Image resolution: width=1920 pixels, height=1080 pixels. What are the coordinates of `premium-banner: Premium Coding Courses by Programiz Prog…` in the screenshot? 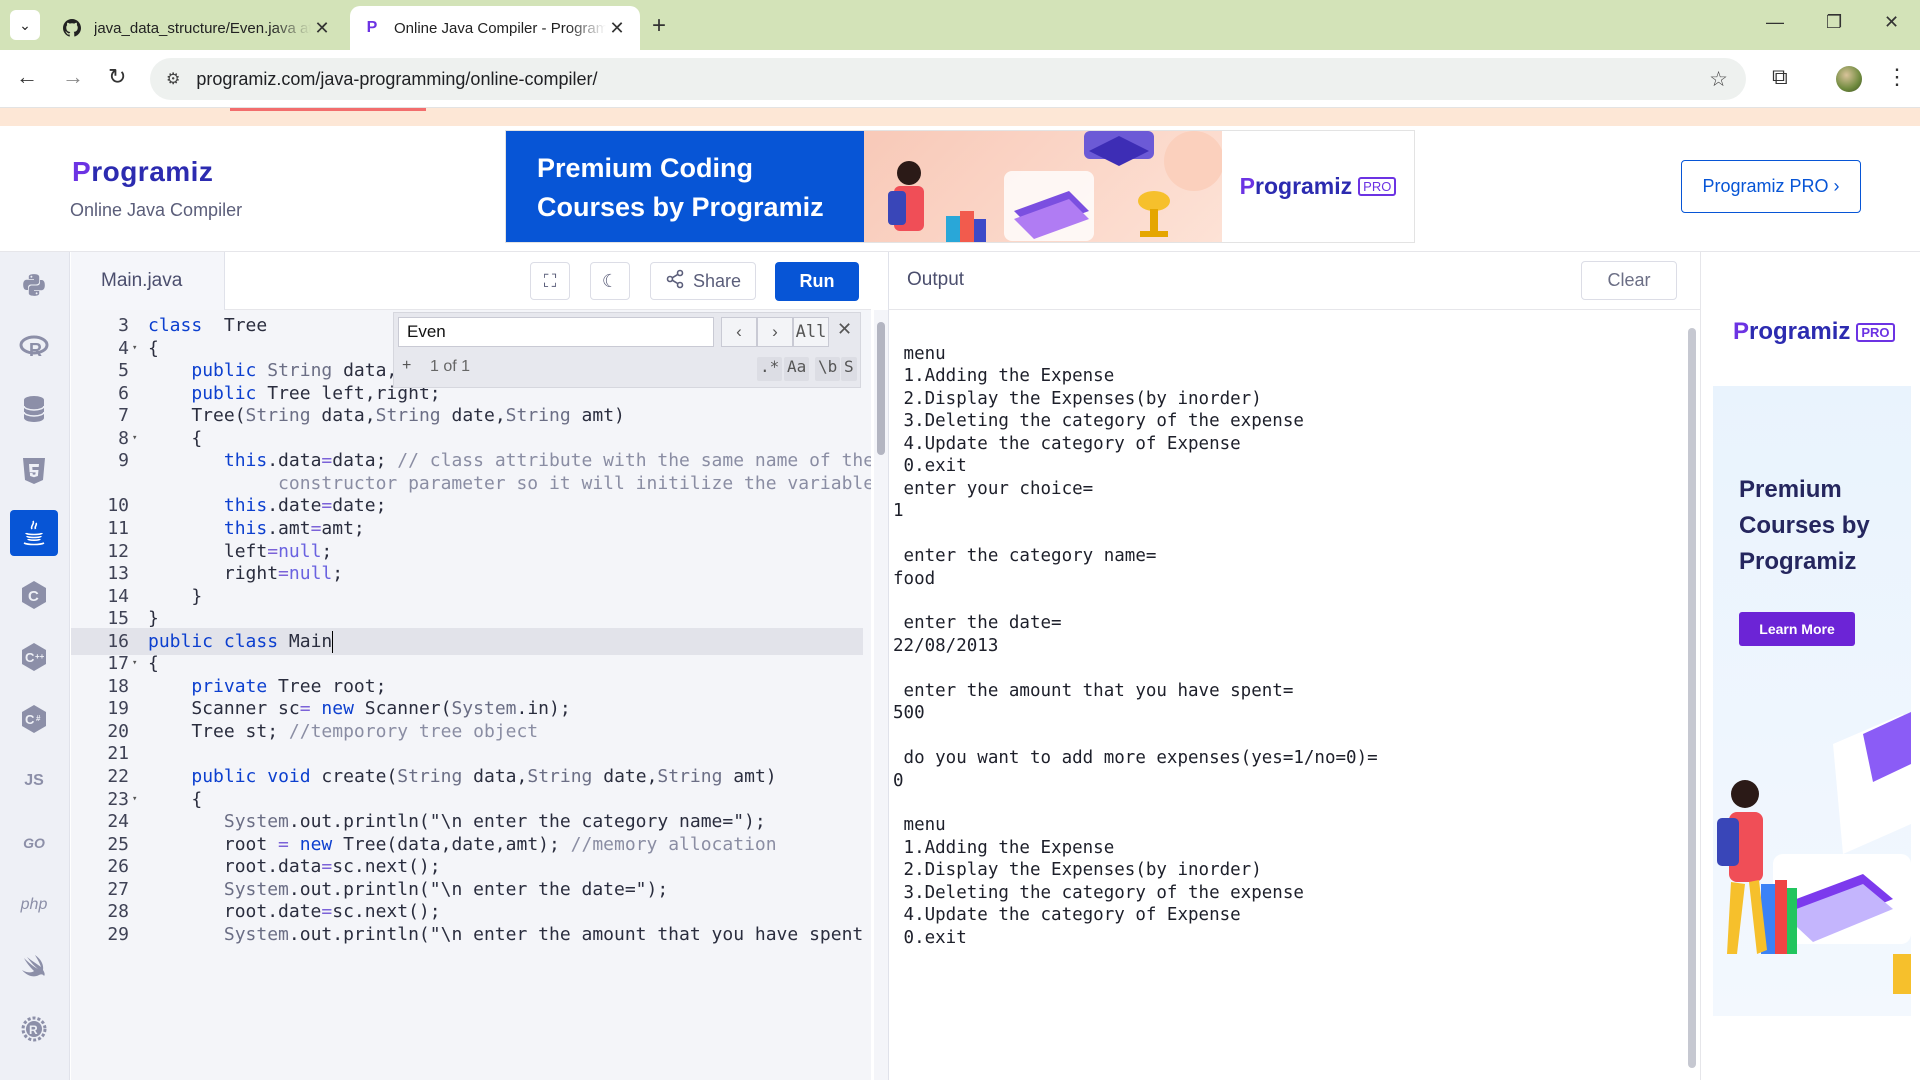 It's located at (960, 186).